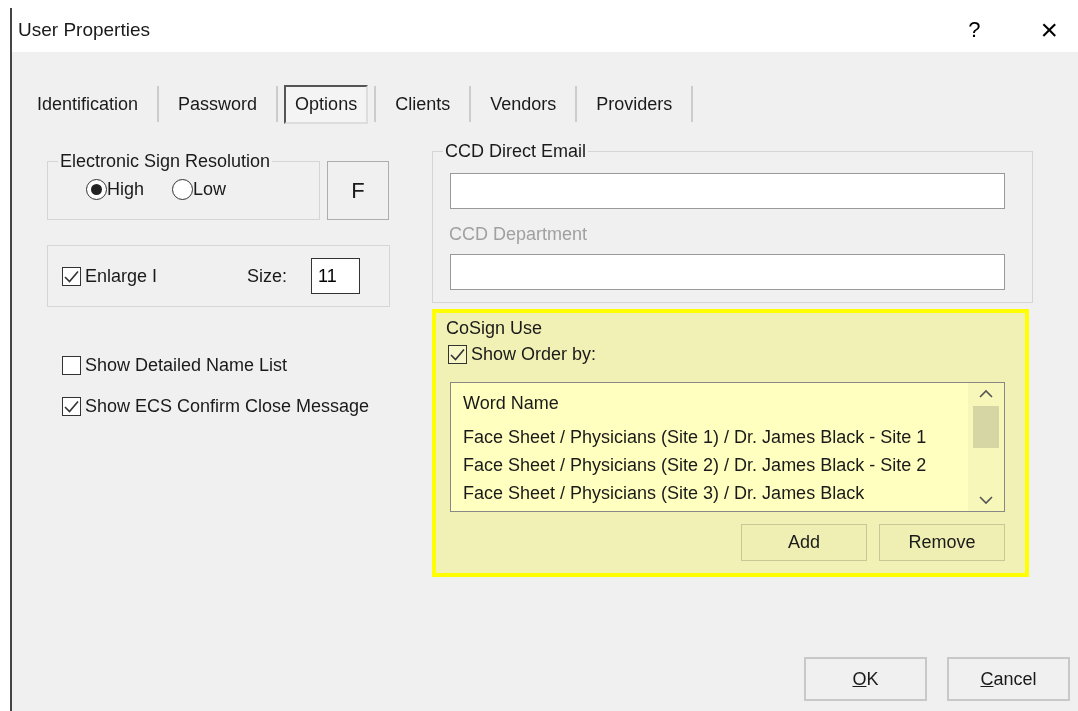 The image size is (1078, 711). What do you see at coordinates (1049, 30) in the screenshot?
I see `close-button: ×` at bounding box center [1049, 30].